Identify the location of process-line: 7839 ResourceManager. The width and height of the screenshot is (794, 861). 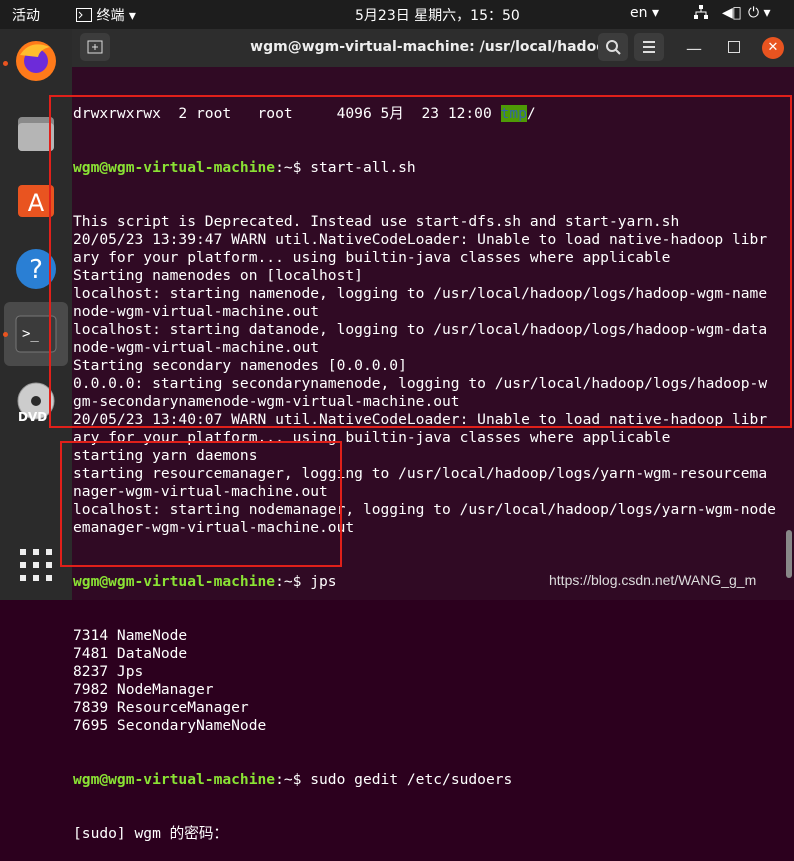
(161, 707).